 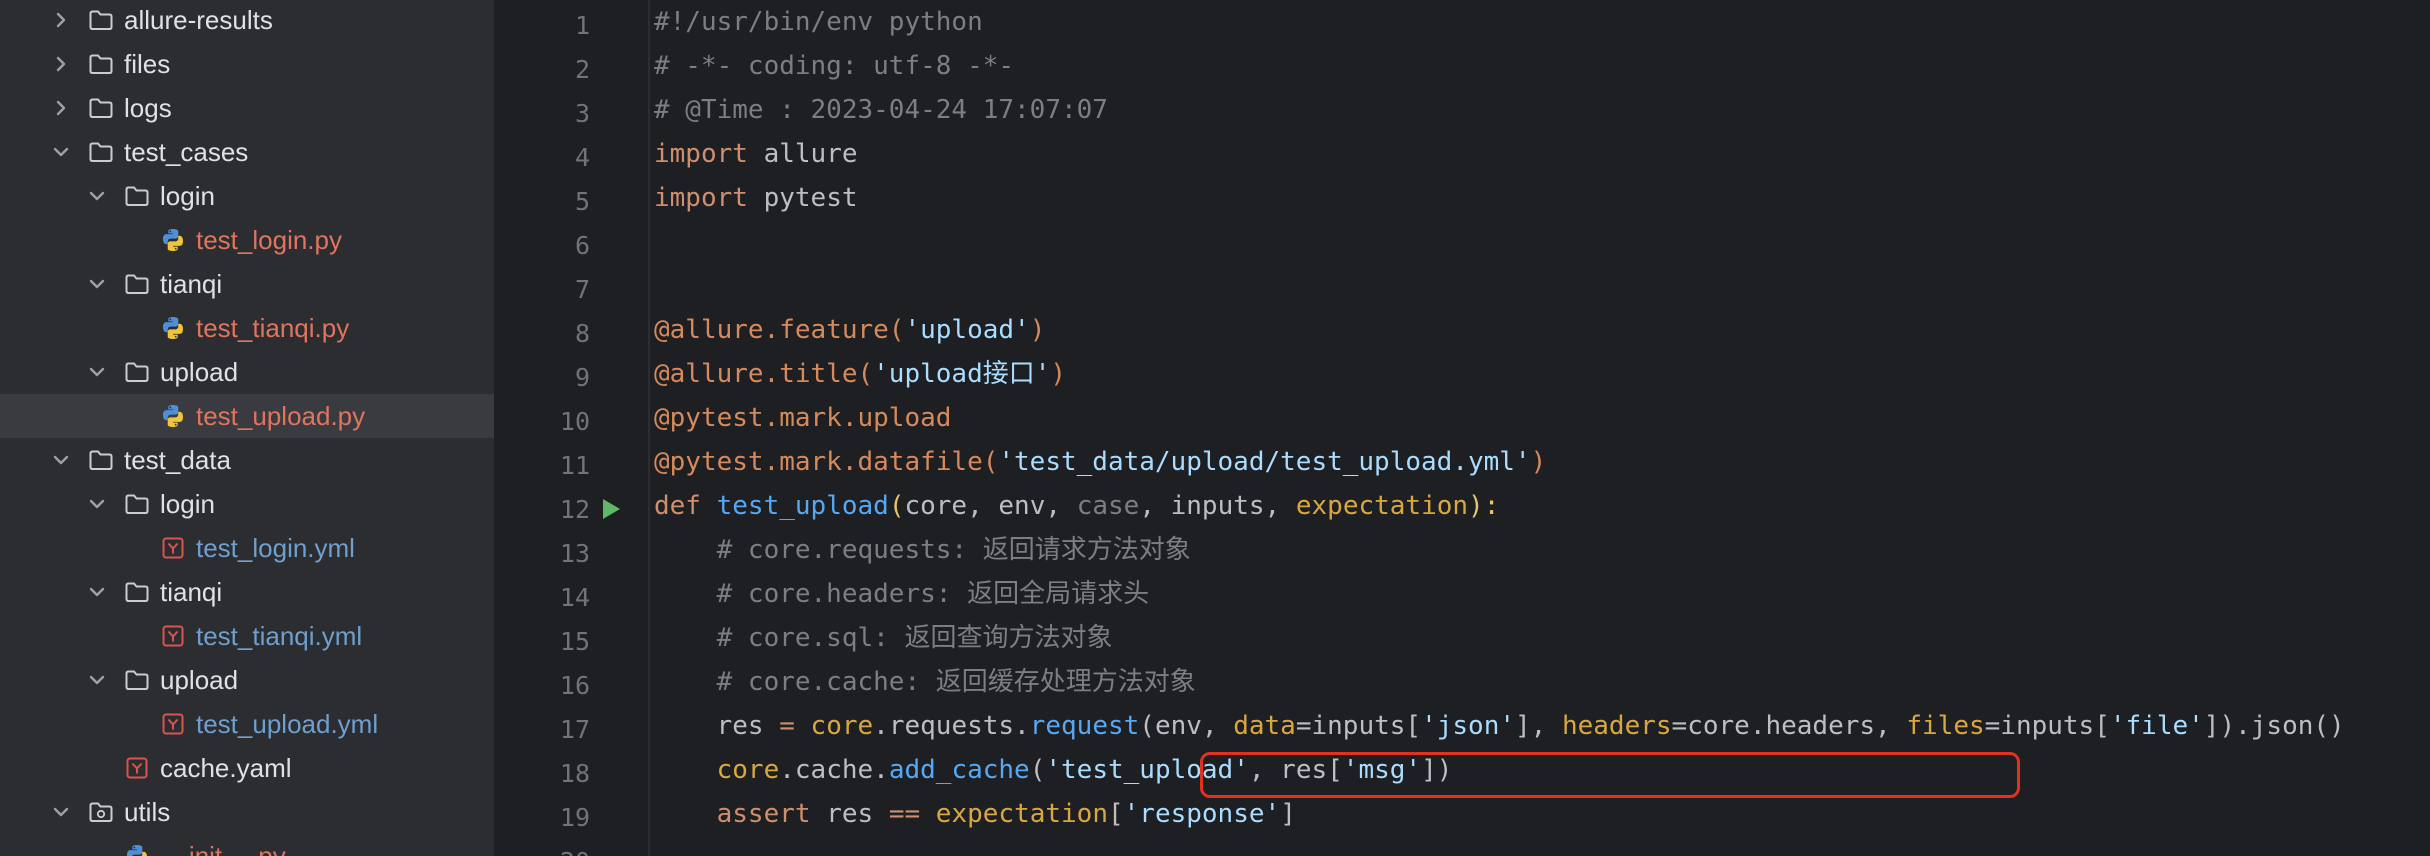 I want to click on tree-item-label: files, so click(x=147, y=64).